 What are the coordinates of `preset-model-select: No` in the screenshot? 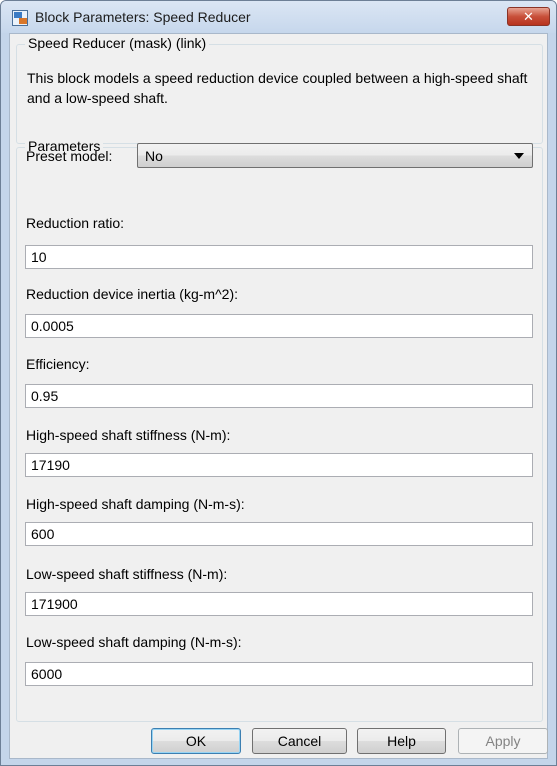 It's located at (335, 155).